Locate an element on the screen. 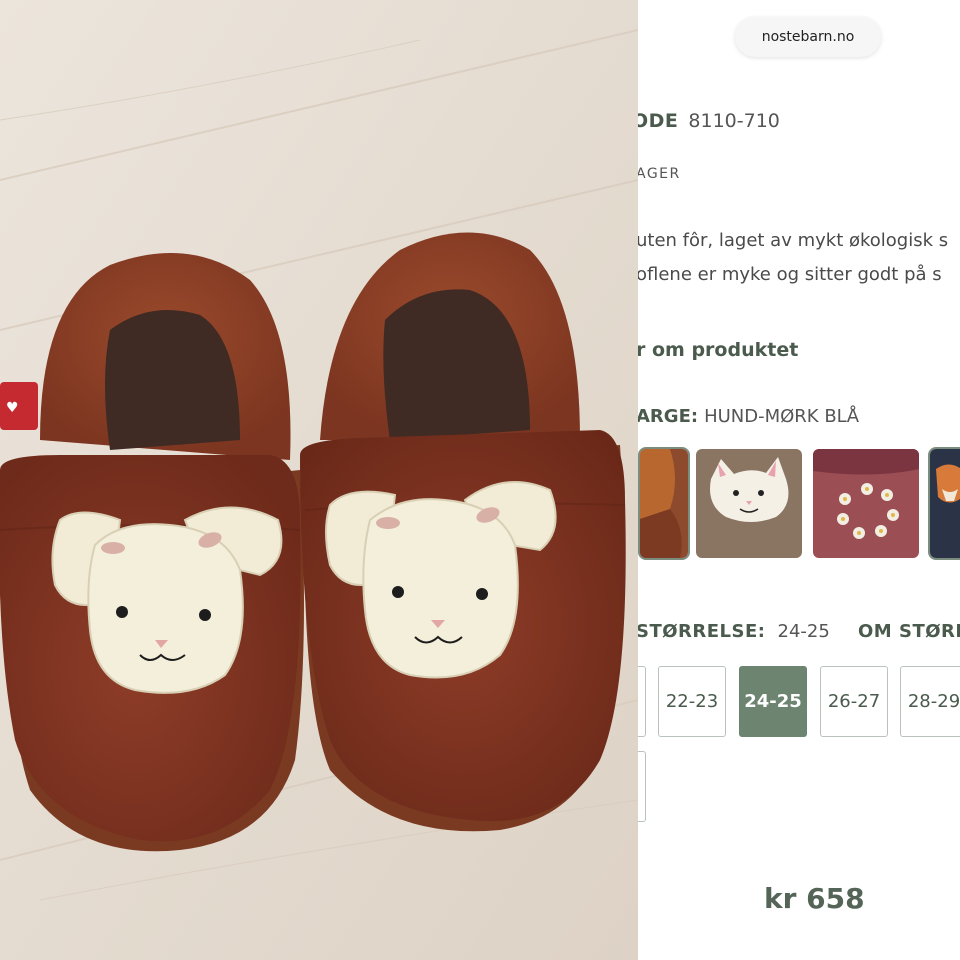  url-text: nostebarn.no is located at coordinates (808, 37).